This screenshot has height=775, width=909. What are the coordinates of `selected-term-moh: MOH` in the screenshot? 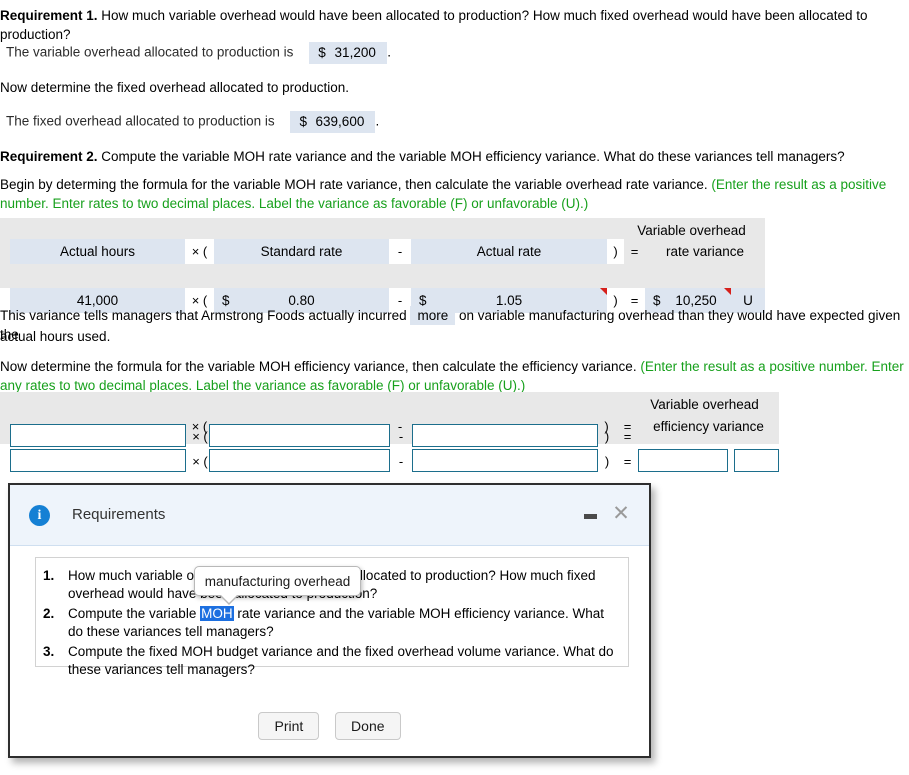 It's located at (217, 613).